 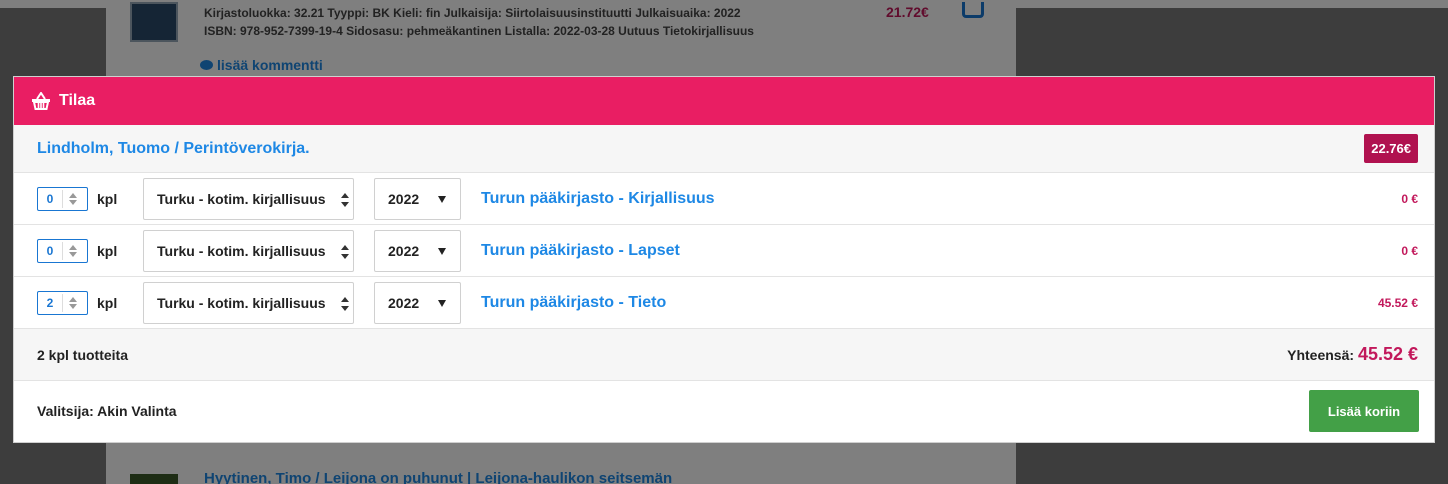 What do you see at coordinates (1397, 302) in the screenshot?
I see `row-price: 45.52 €` at bounding box center [1397, 302].